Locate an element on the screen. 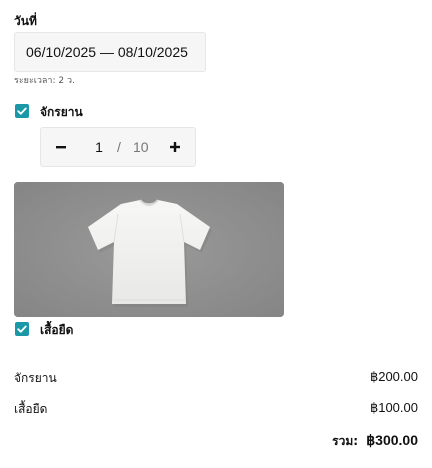  total-row: รวม: ฿300.00 is located at coordinates (375, 441).